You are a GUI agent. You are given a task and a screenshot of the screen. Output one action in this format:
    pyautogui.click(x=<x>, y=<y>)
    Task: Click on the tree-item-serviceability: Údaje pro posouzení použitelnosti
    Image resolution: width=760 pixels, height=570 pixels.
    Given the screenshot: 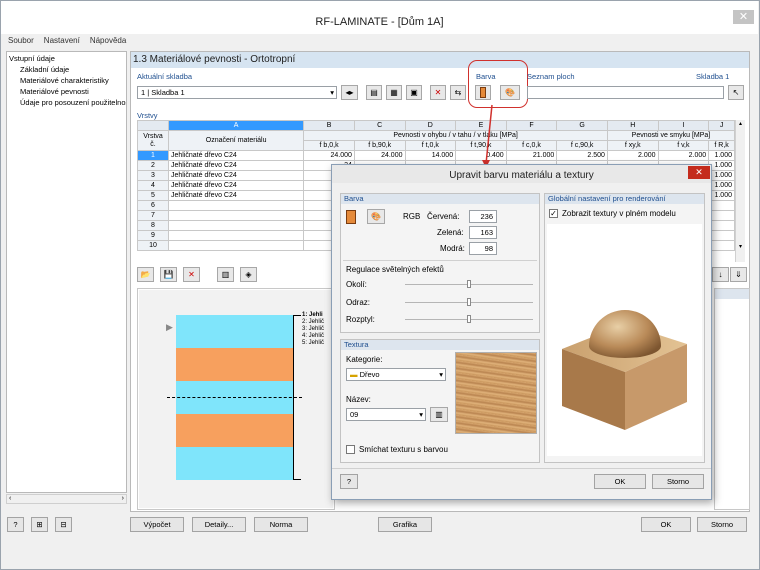 What is the action you would take?
    pyautogui.click(x=67, y=102)
    